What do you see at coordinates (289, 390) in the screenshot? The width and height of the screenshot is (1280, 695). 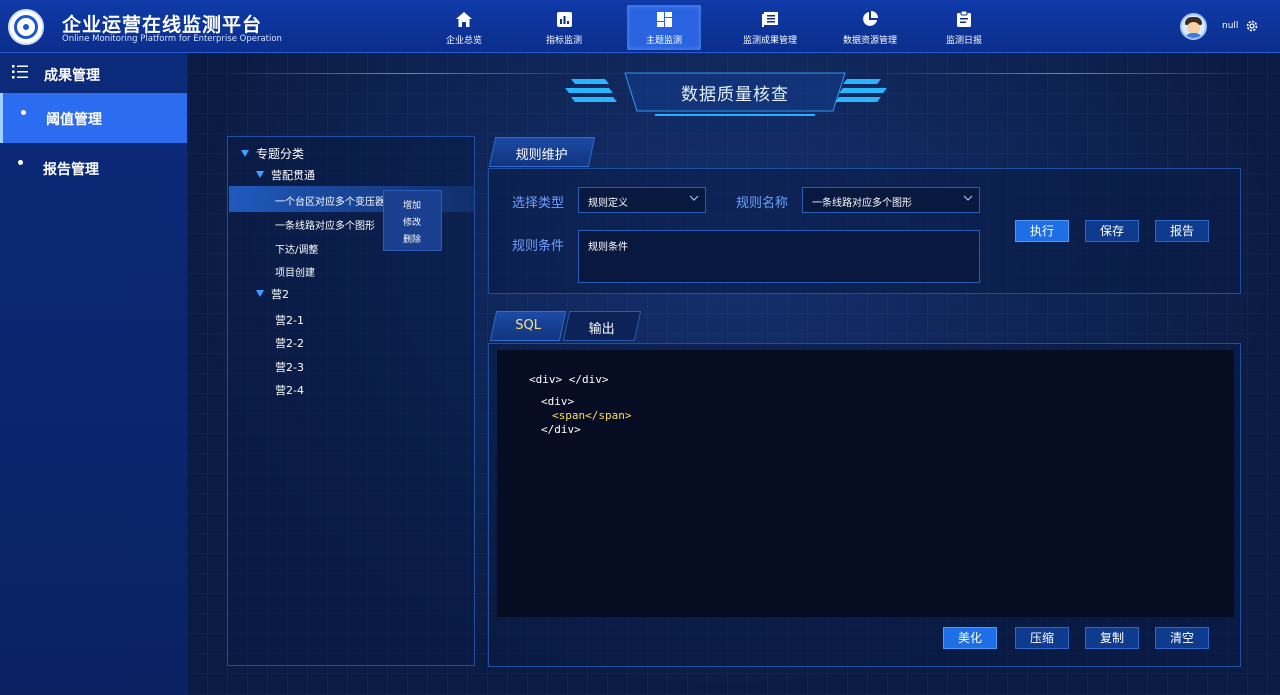 I see `tree-leaf: 营2-4` at bounding box center [289, 390].